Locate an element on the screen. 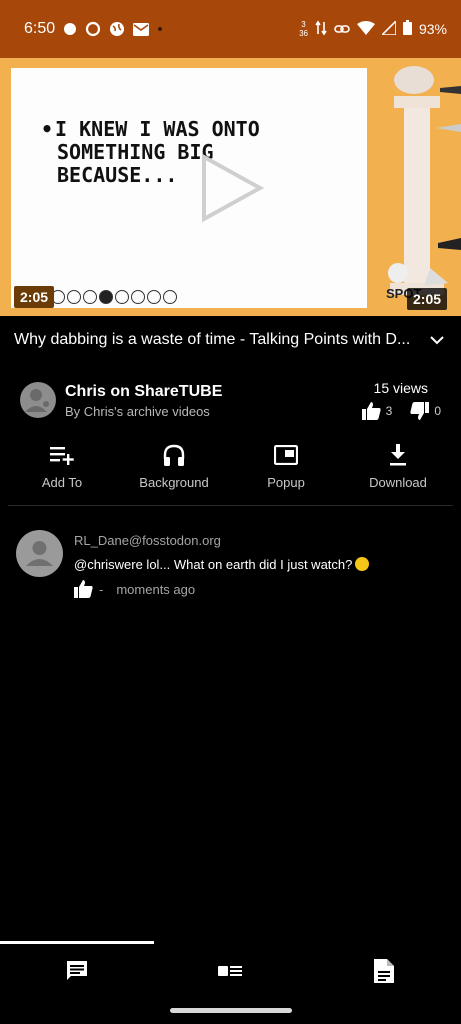 The height and width of the screenshot is (1024, 461). comment-avatar is located at coordinates (39, 553).